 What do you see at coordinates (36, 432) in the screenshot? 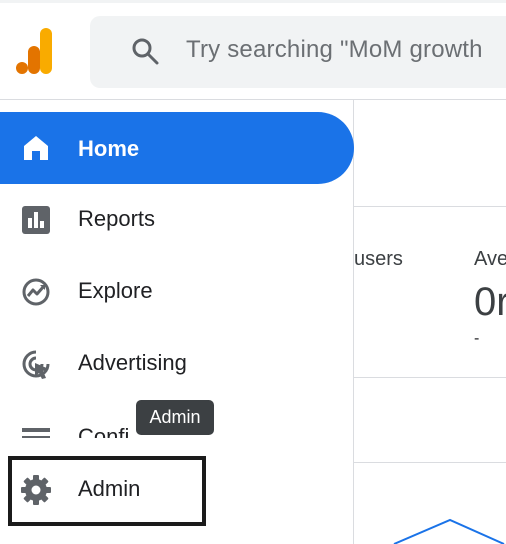
I see `configure-icon` at bounding box center [36, 432].